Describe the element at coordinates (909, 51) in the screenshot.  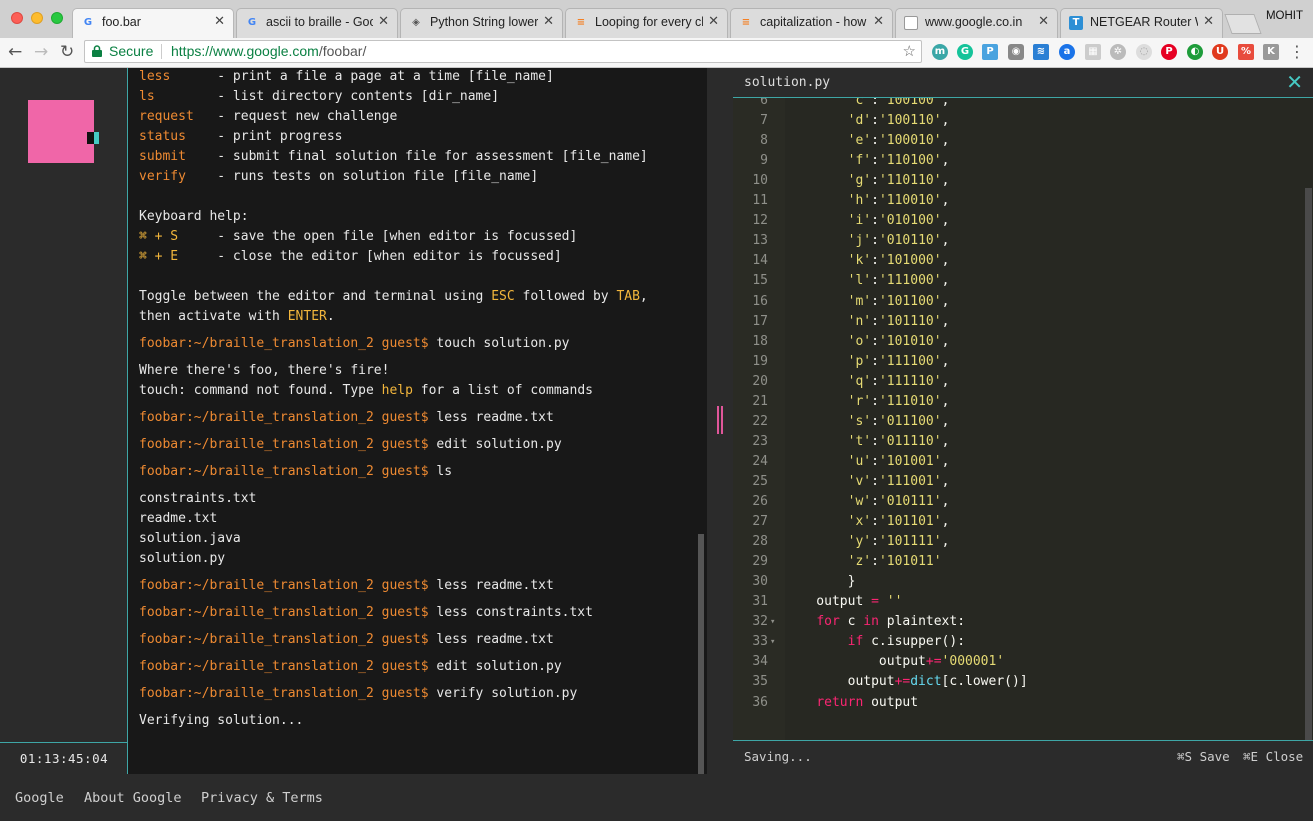
I see `bookmark-star-icon: ☆` at that location.